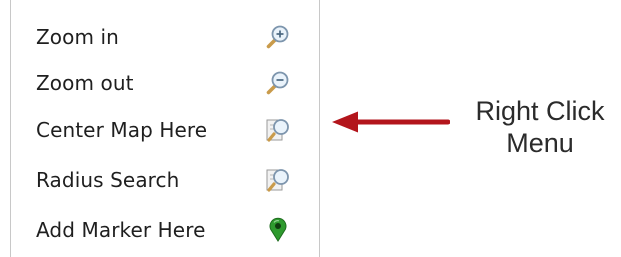 This screenshot has width=621, height=257. What do you see at coordinates (540, 111) in the screenshot?
I see `annotation-line-1: Right Click` at bounding box center [540, 111].